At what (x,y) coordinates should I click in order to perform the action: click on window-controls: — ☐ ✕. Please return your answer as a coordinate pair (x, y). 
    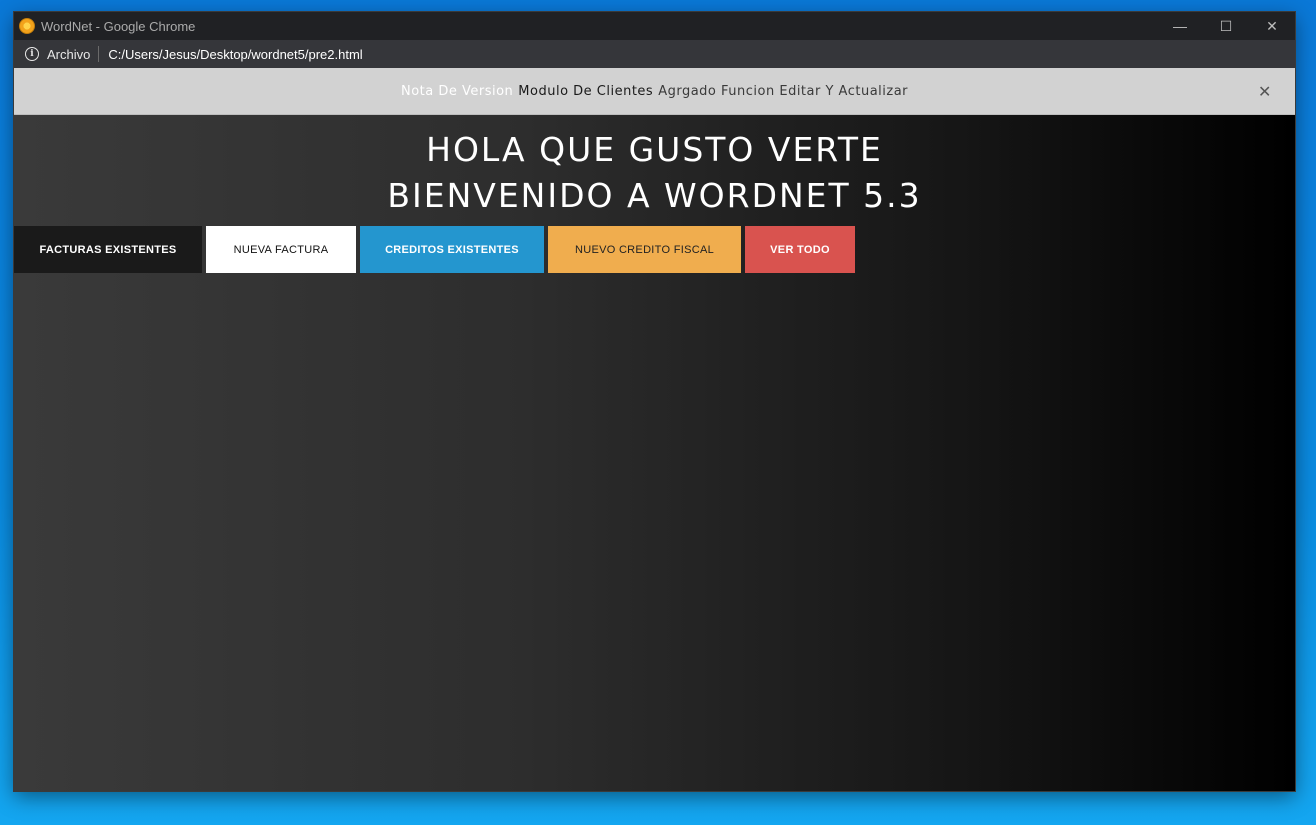
    Looking at the image, I should click on (1226, 26).